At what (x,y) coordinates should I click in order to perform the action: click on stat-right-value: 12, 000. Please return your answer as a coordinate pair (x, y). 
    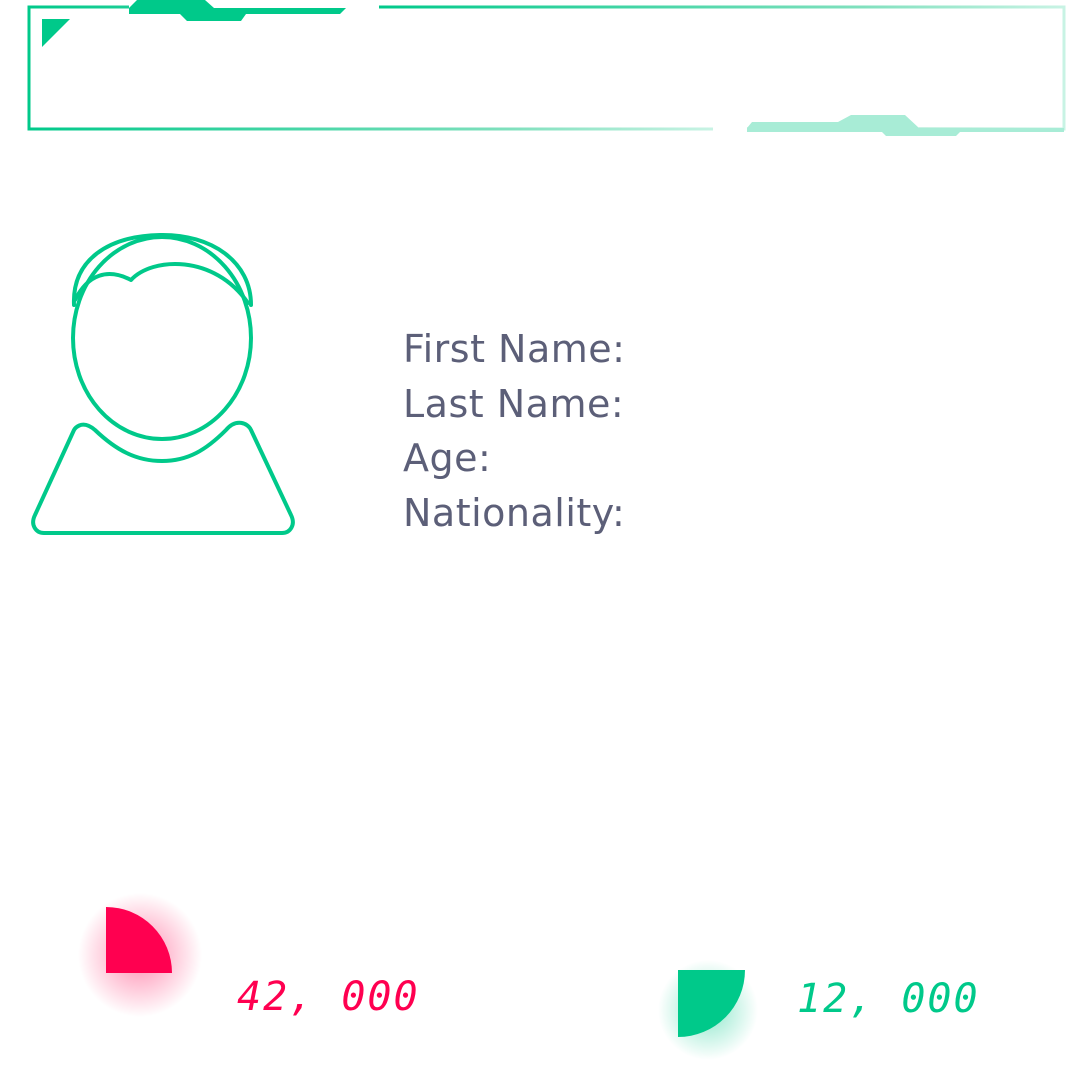
    Looking at the image, I should click on (888, 999).